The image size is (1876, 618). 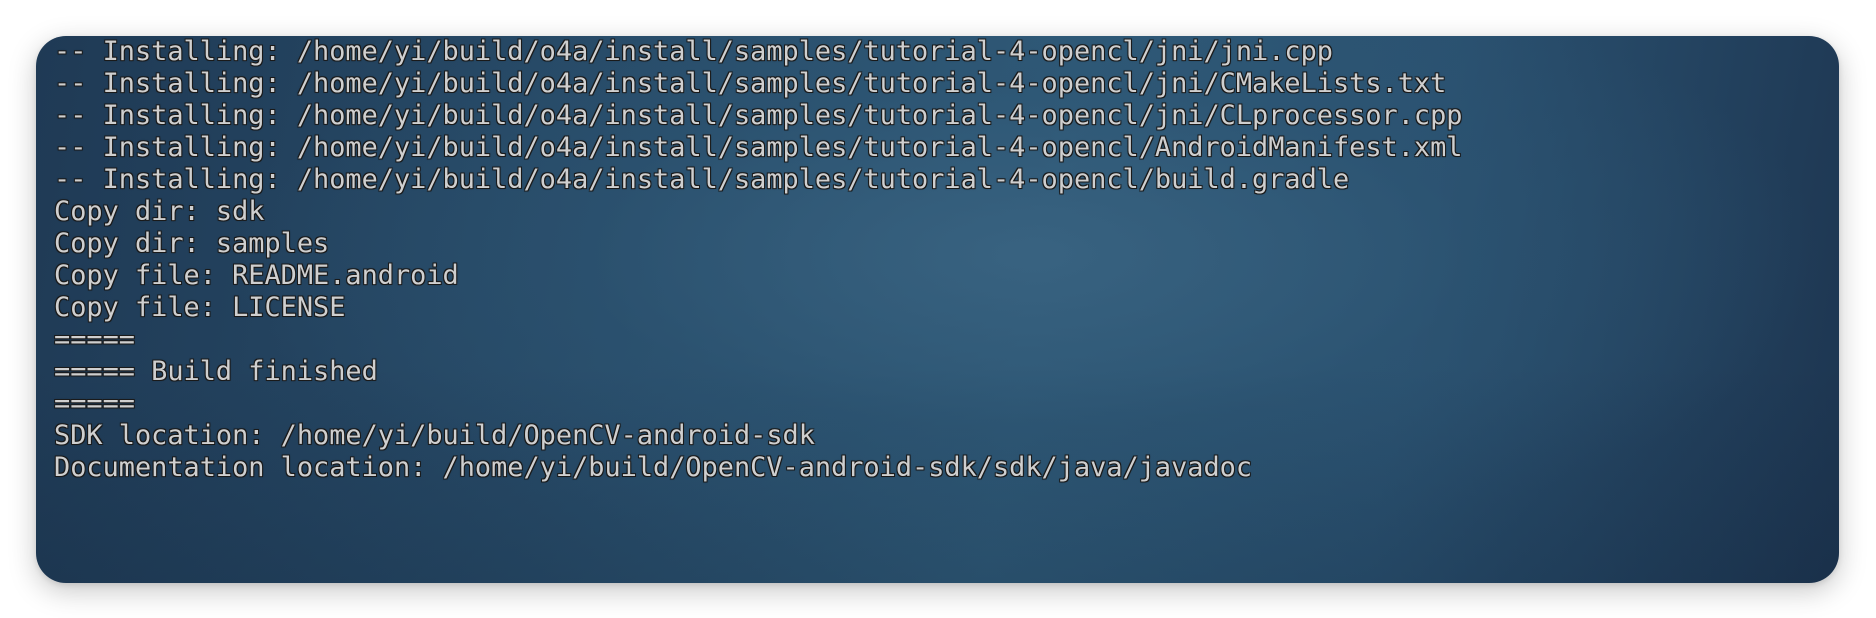 What do you see at coordinates (216, 371) in the screenshot?
I see `terminal-line-build-finished: ===== Build finished` at bounding box center [216, 371].